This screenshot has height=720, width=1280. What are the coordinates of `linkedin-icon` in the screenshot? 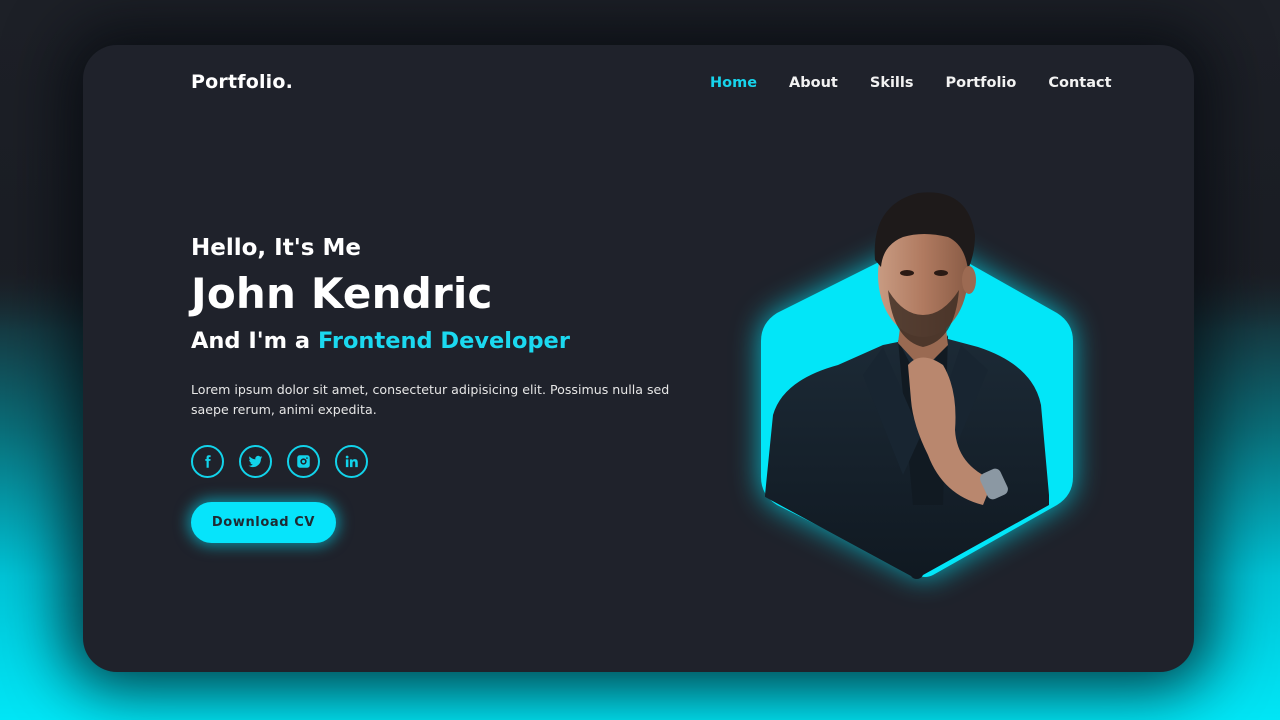 It's located at (351, 461).